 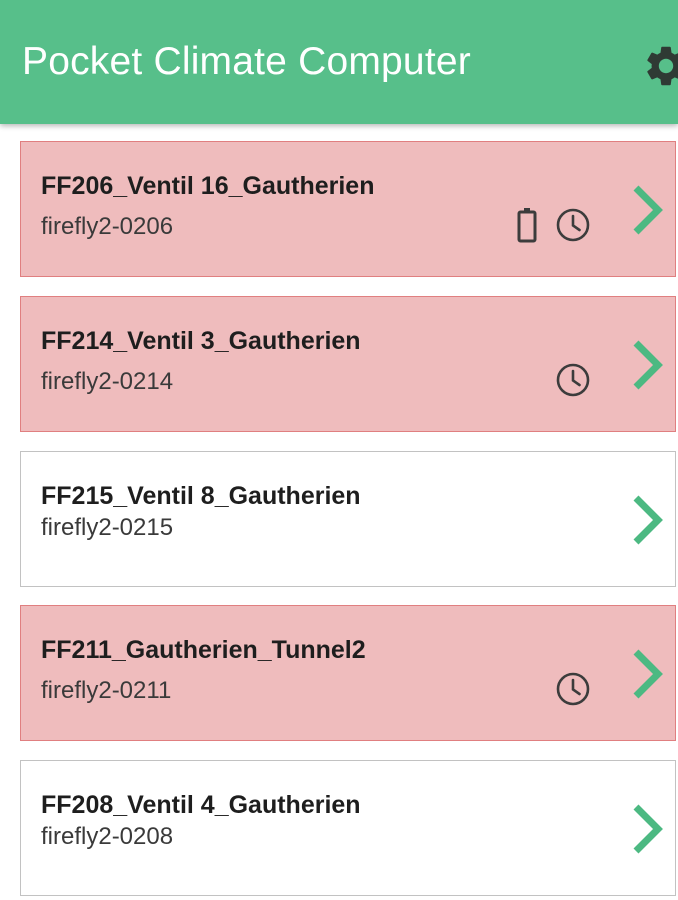 I want to click on device-id: firefly2-0215, so click(x=107, y=527).